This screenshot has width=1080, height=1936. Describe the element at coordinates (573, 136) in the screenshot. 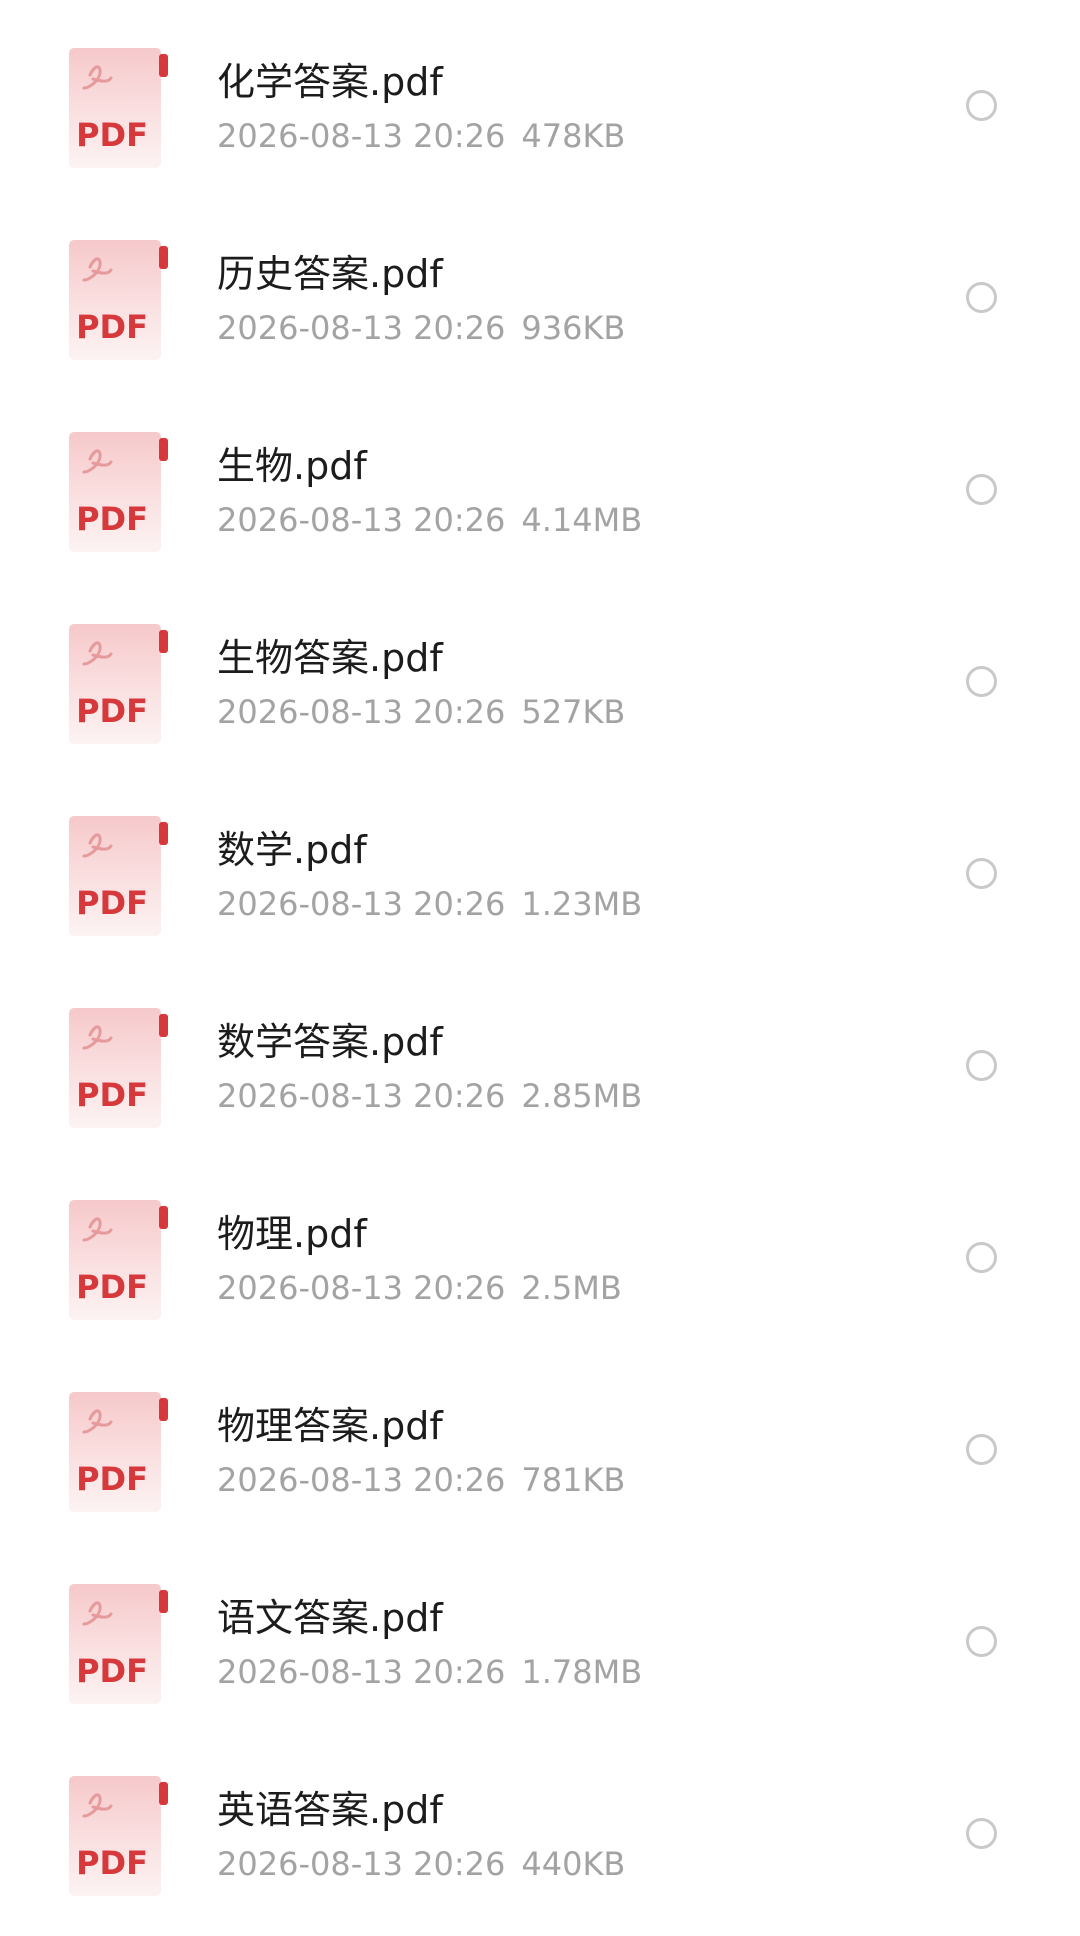

I see `file-size: 478KB` at that location.